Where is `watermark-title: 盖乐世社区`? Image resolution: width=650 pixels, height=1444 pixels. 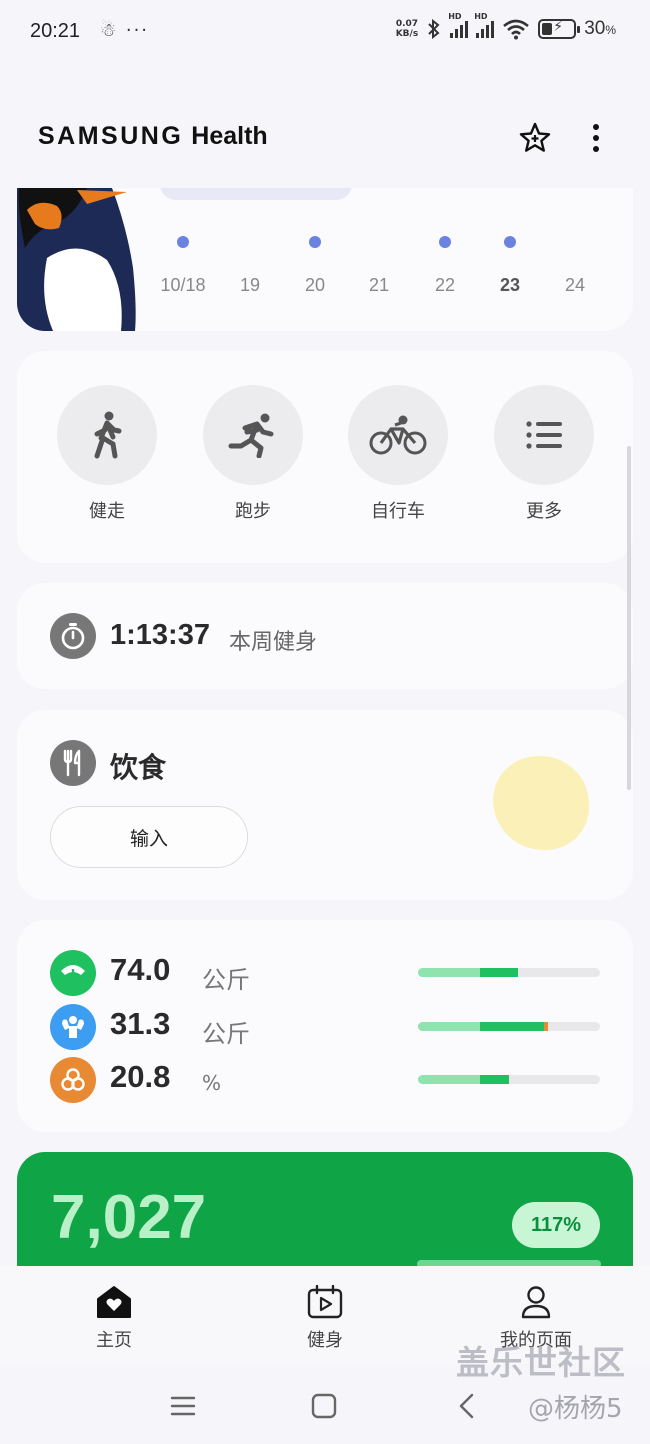 watermark-title: 盖乐世社区 is located at coordinates (541, 1362).